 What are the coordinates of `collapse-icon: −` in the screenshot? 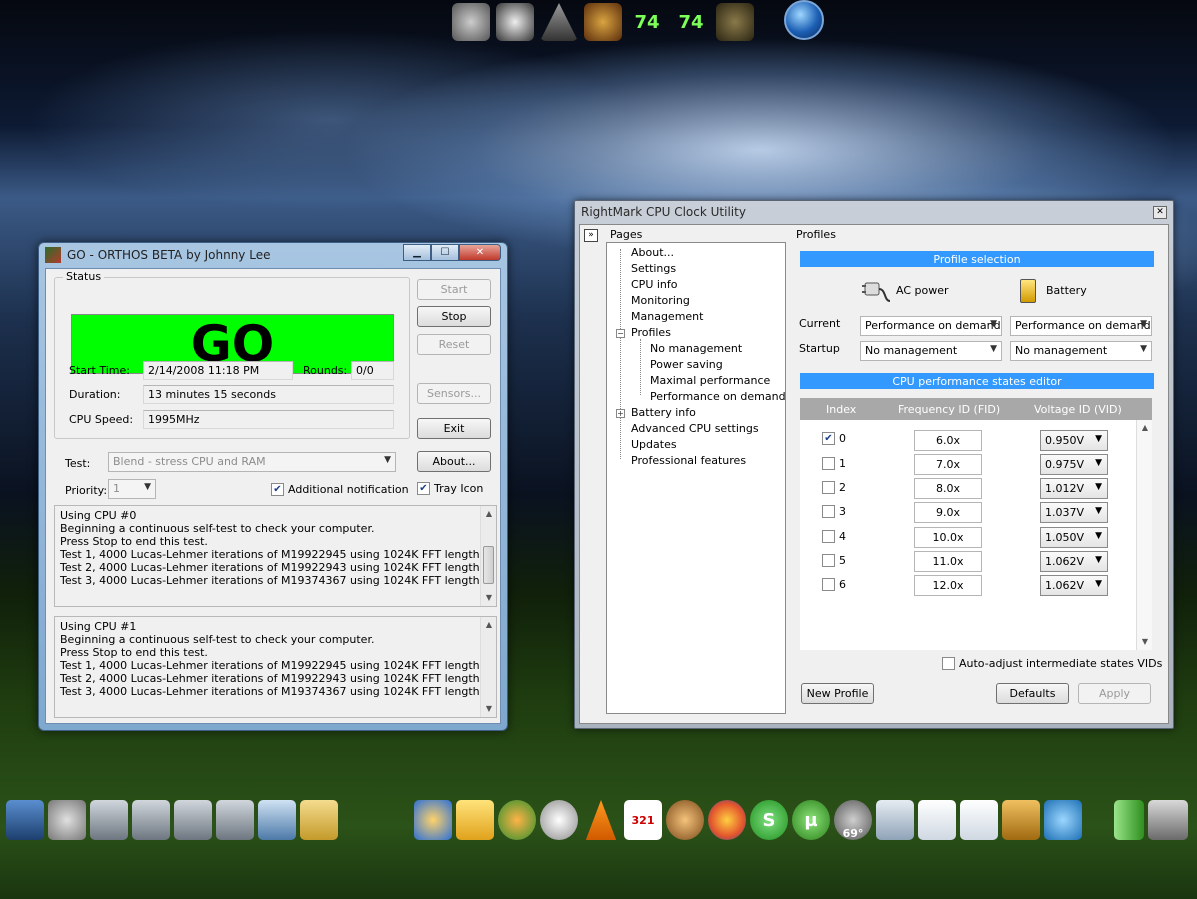 It's located at (620, 333).